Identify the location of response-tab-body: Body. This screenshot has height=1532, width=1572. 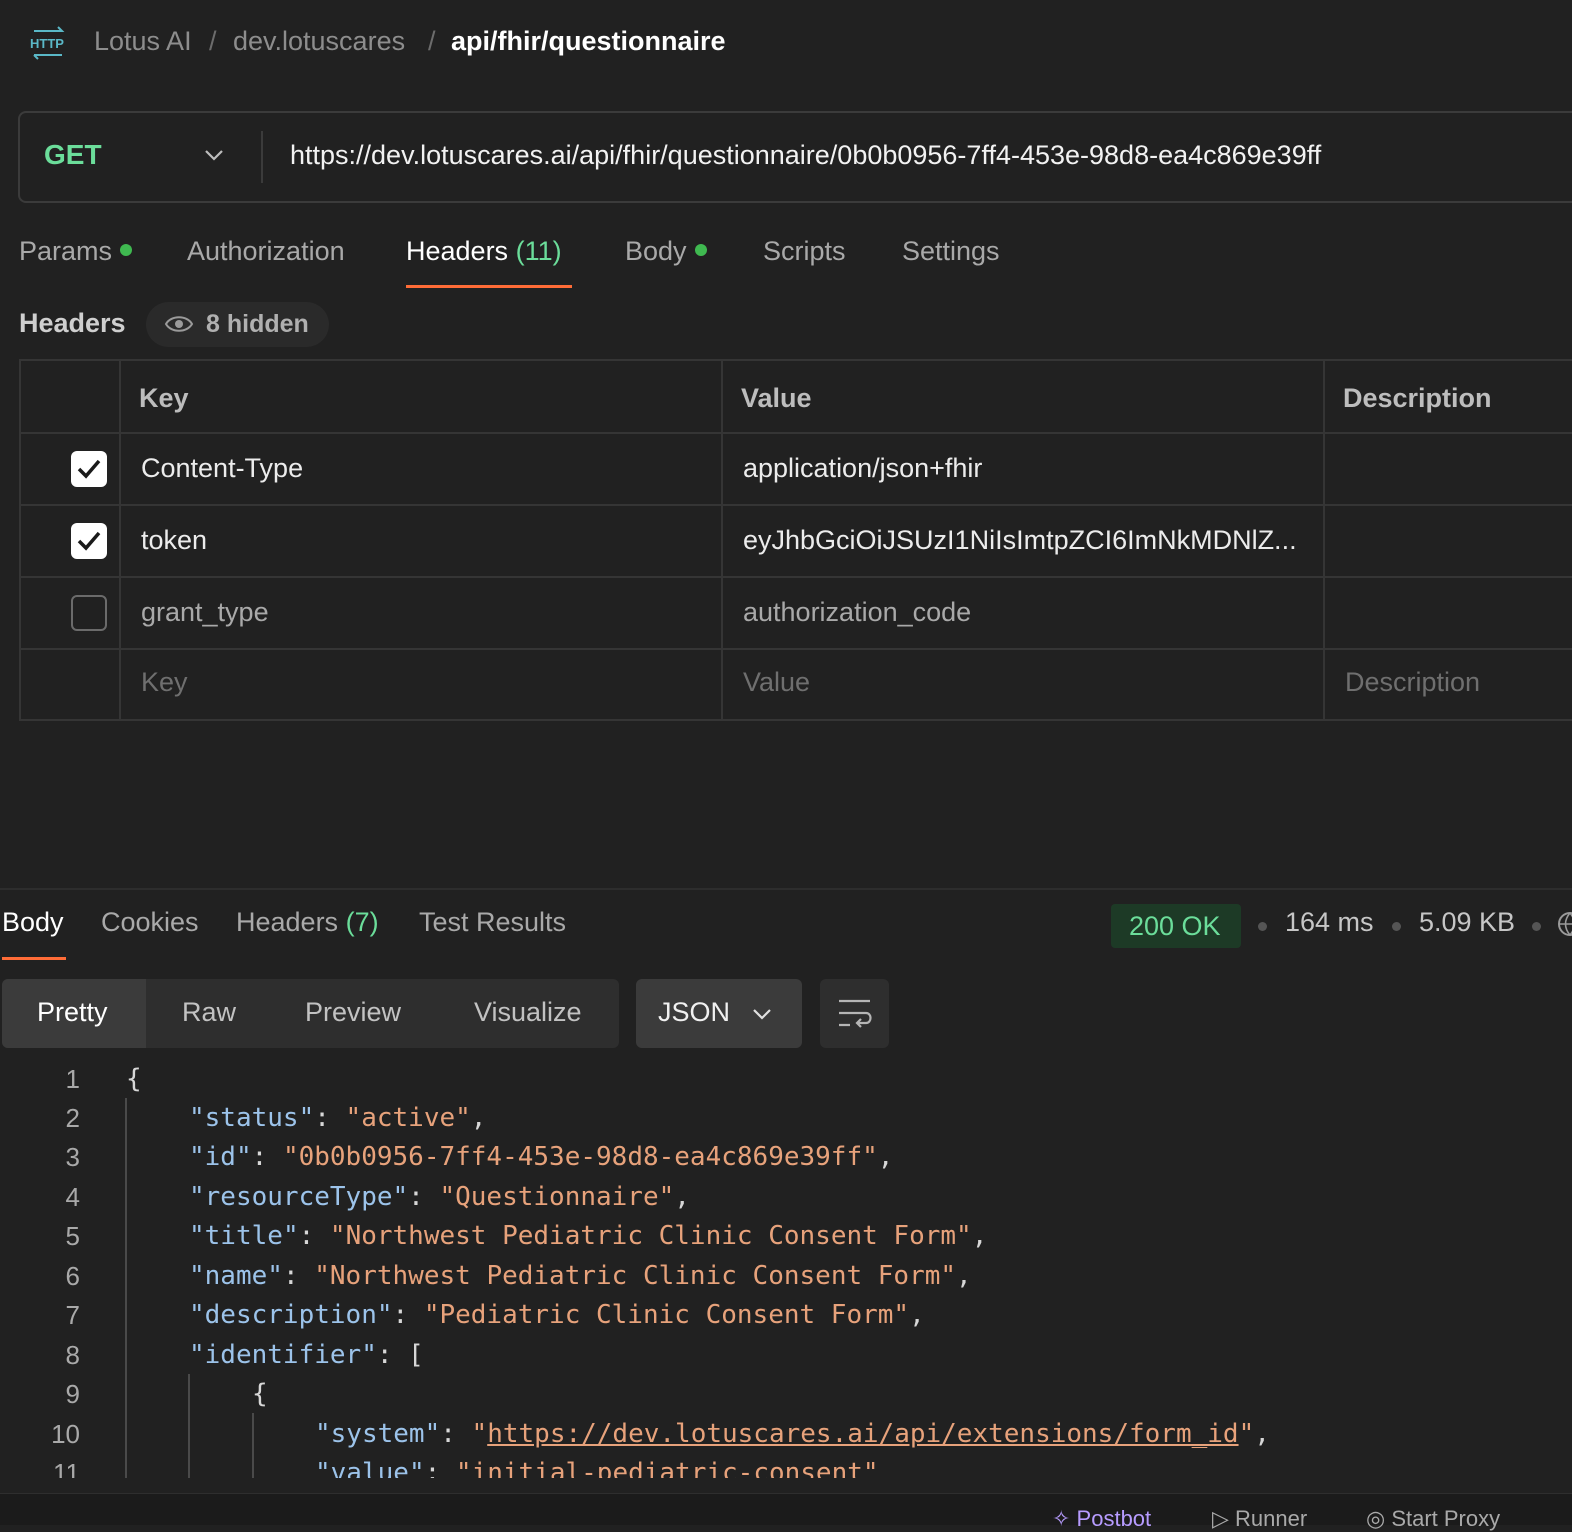
(33, 922).